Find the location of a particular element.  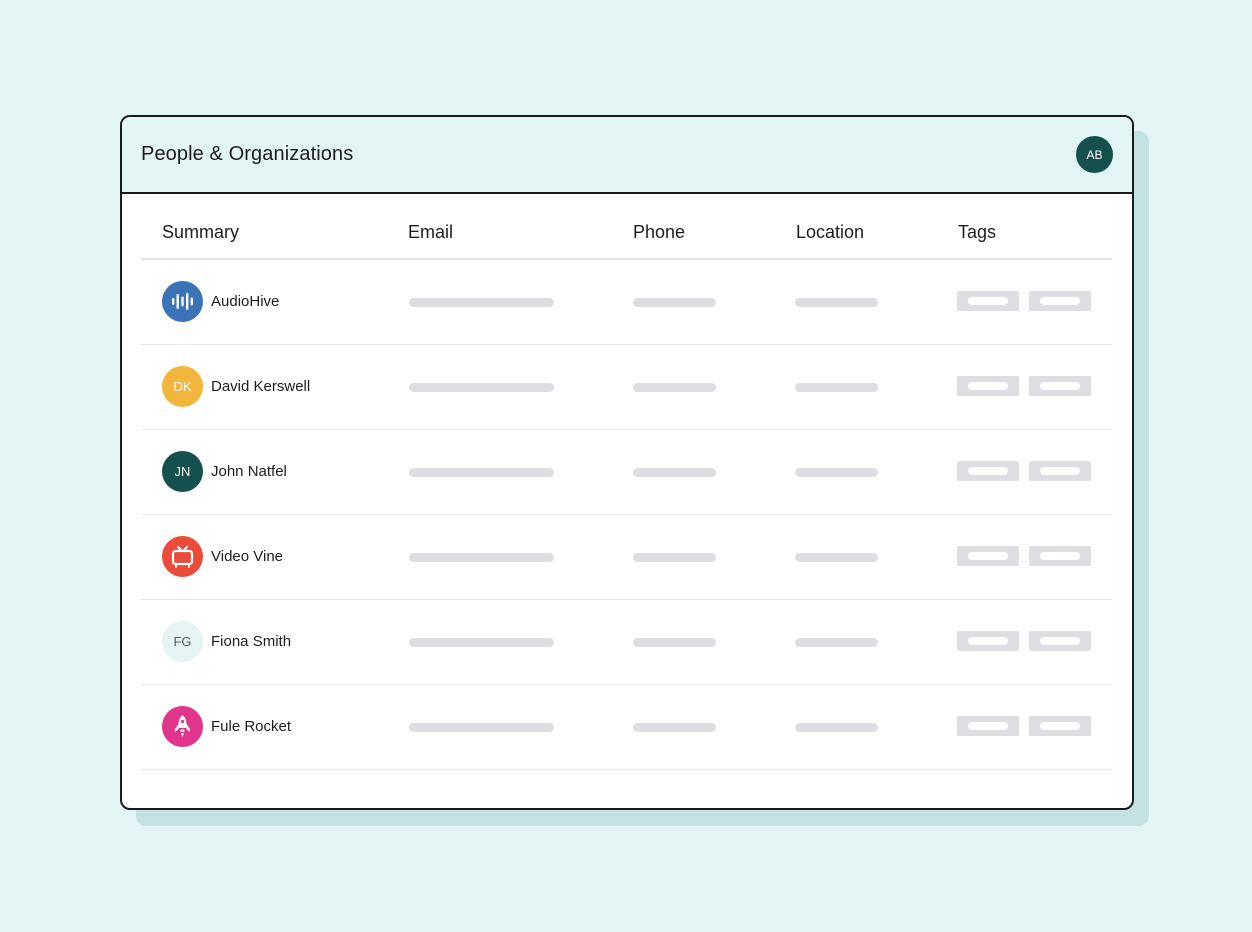

row-name: Video Vine is located at coordinates (247, 556).